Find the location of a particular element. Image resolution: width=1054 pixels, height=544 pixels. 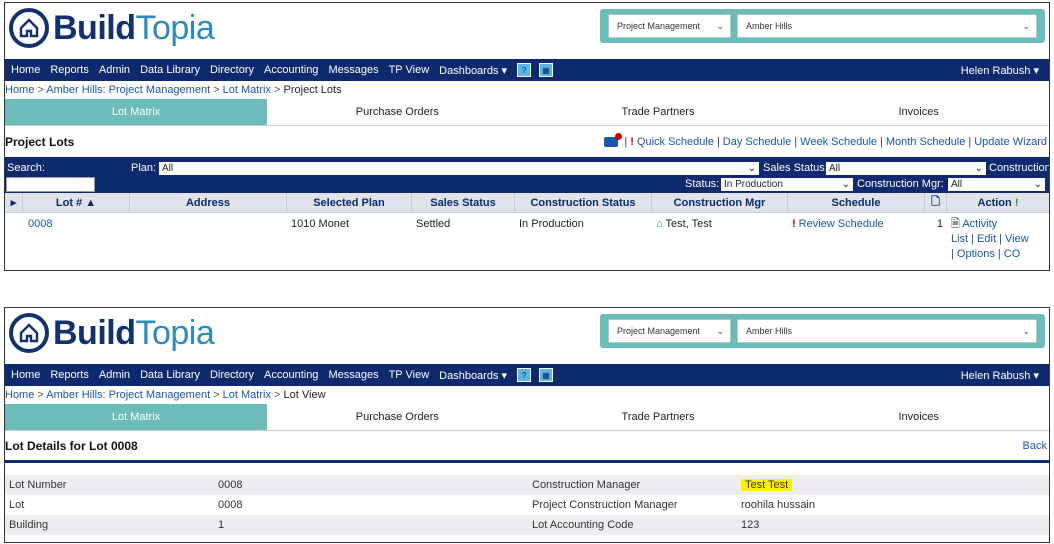

col-construction-status: Construction Status is located at coordinates (583, 202).